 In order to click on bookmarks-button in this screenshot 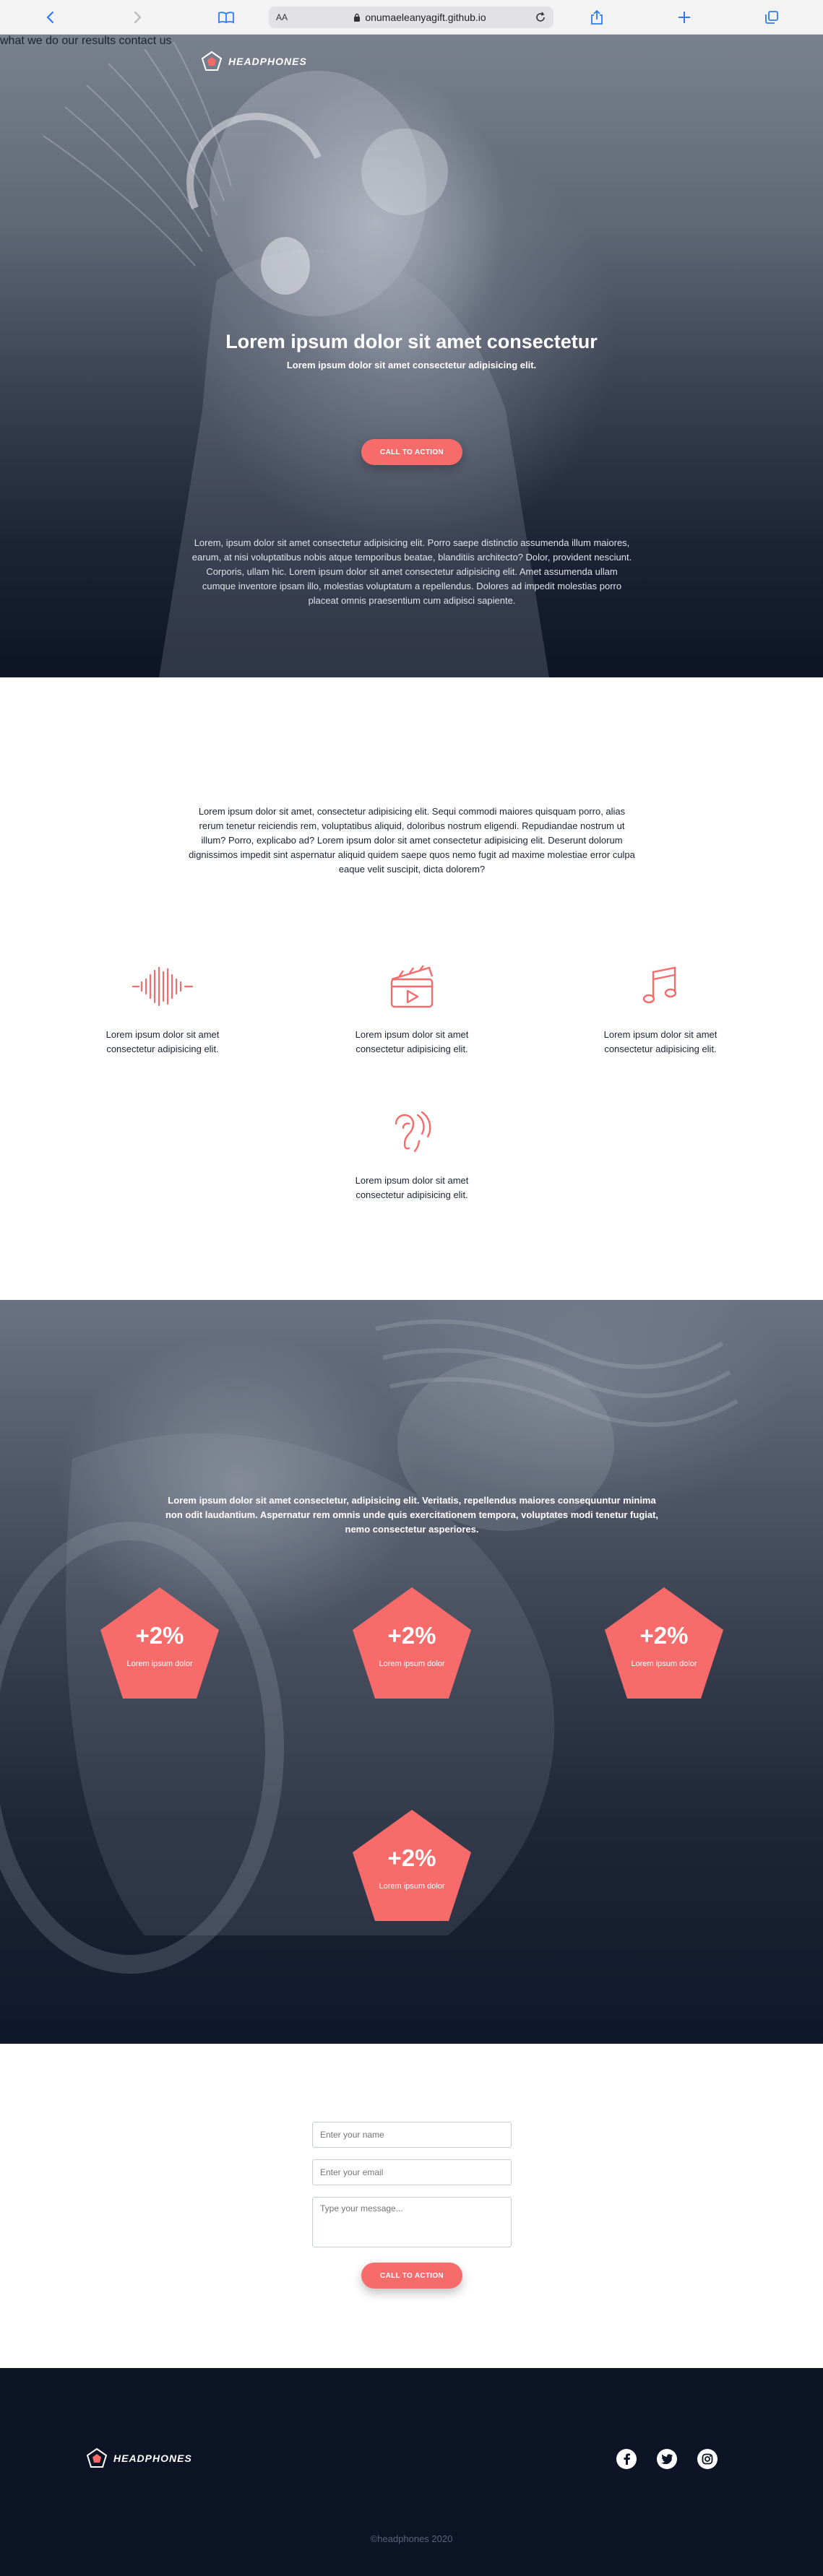, I will do `click(226, 17)`.